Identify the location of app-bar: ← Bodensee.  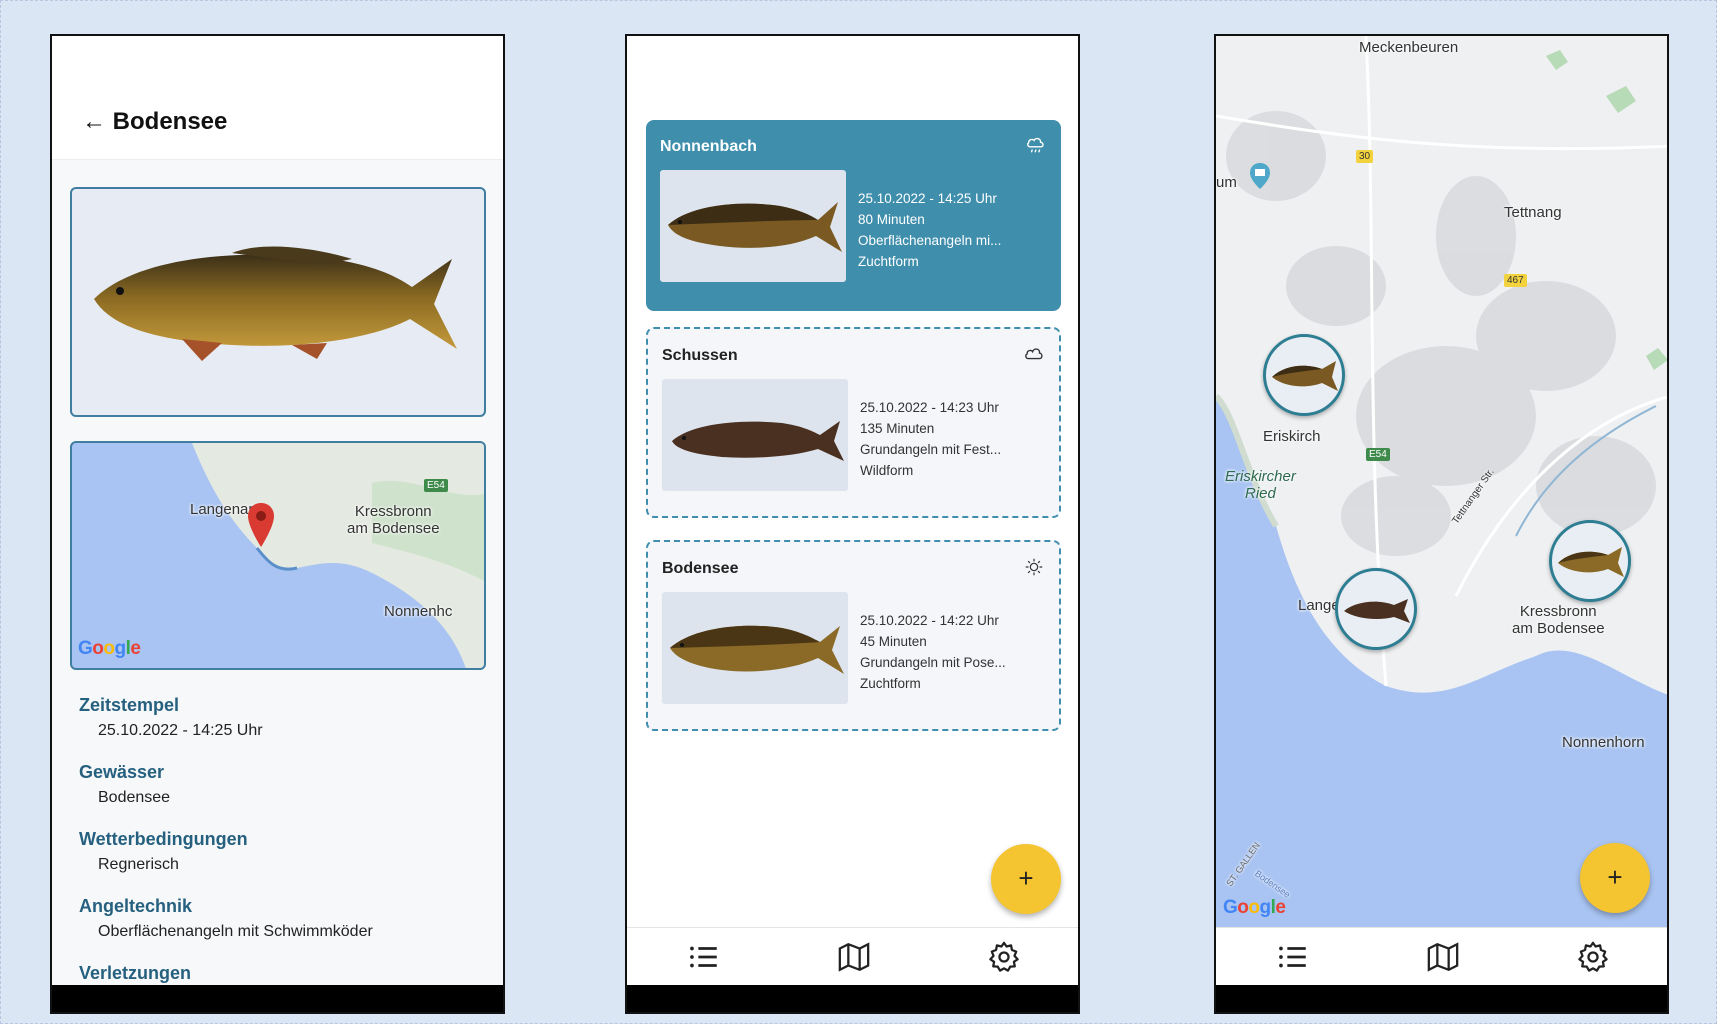
(277, 97).